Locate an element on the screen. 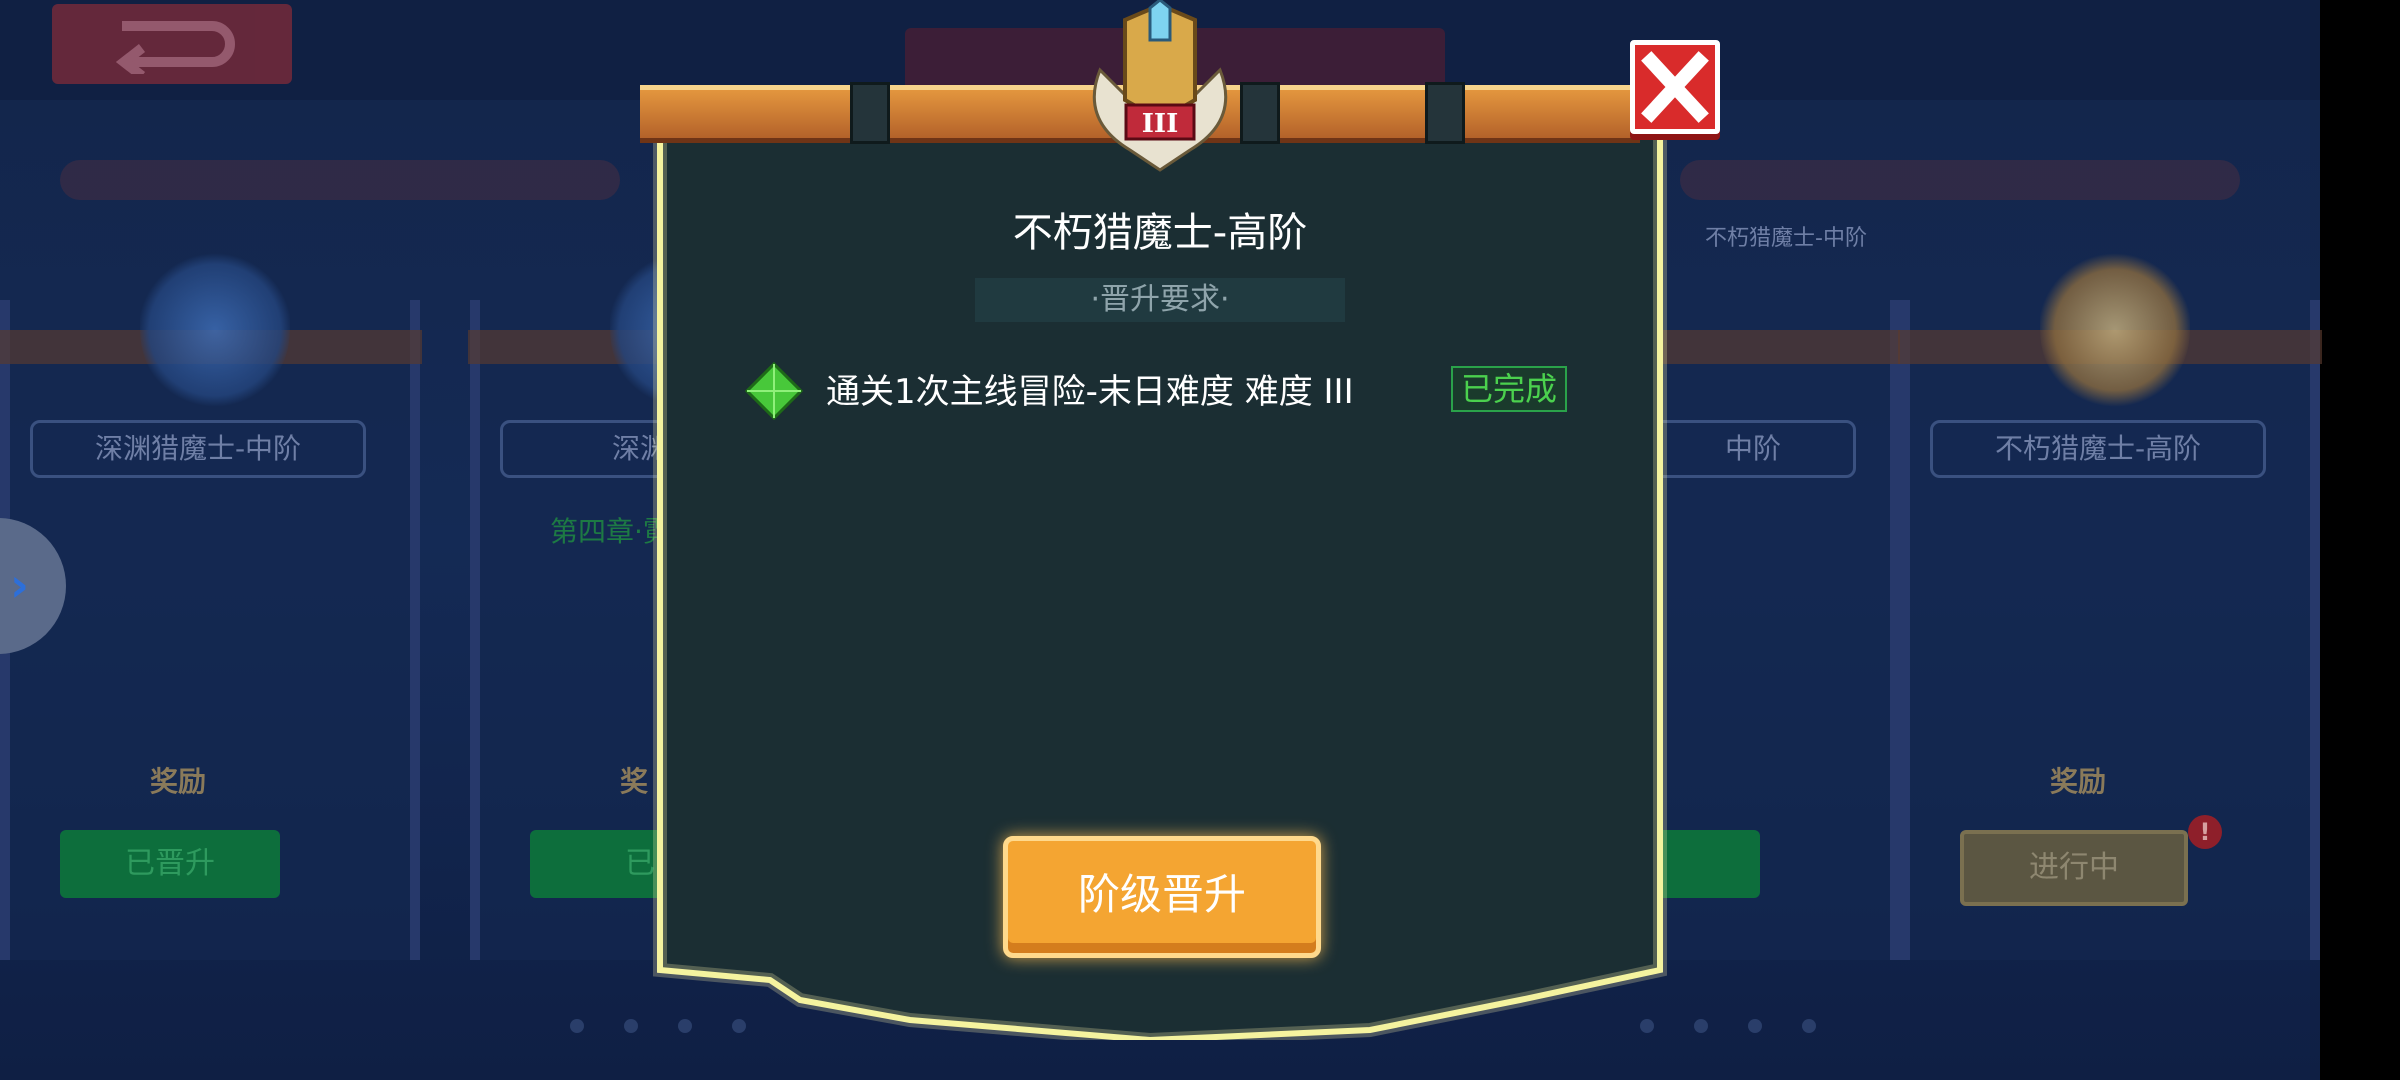  card-name: 深渊猎魔士-中阶 is located at coordinates (198, 449).